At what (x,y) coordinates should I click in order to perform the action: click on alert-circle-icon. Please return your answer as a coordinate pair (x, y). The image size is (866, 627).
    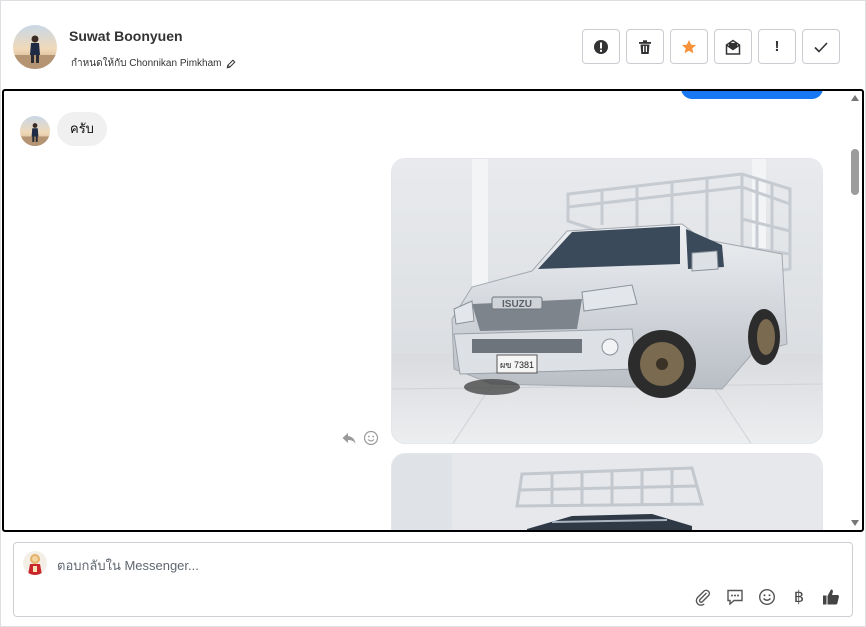
    Looking at the image, I should click on (601, 46).